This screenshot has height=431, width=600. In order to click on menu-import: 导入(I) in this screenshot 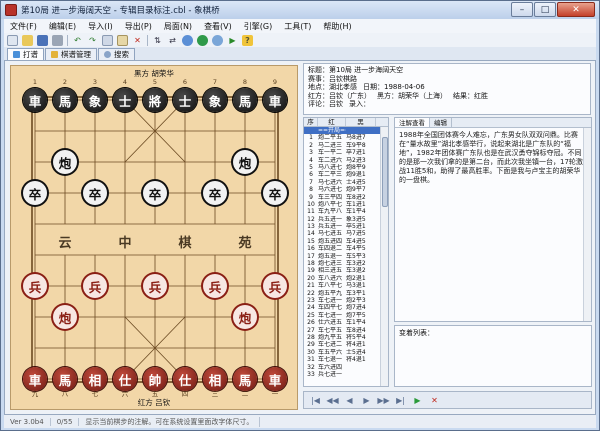, I will do `click(100, 26)`.